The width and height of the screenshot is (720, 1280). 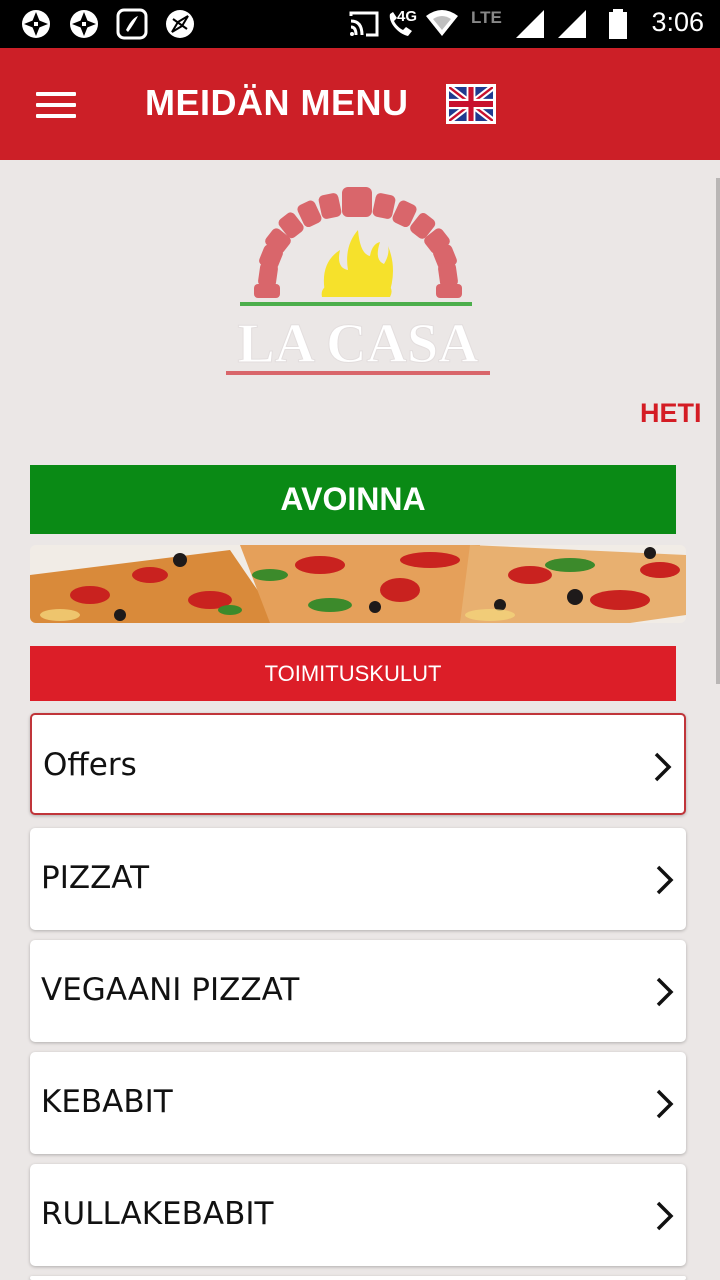 What do you see at coordinates (358, 764) in the screenshot?
I see `category-offers: Offers` at bounding box center [358, 764].